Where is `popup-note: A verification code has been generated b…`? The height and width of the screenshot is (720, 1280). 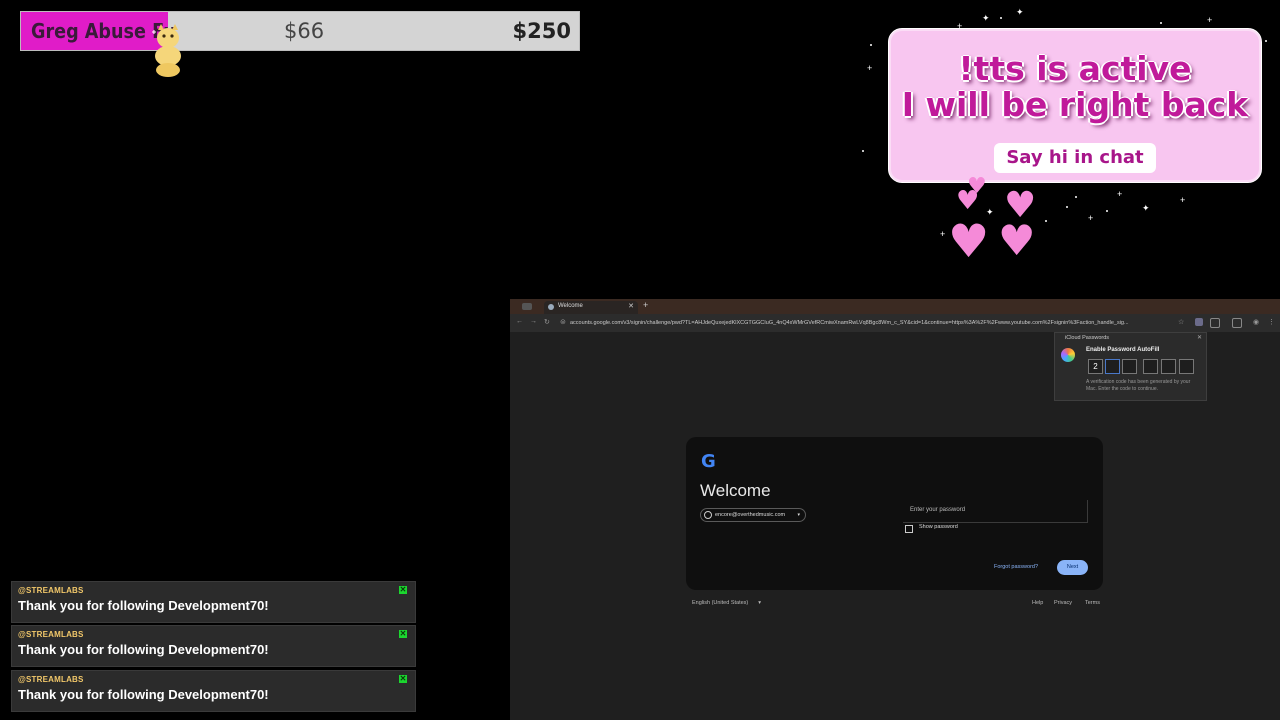
popup-note: A verification code has been generated b… is located at coordinates (1138, 385).